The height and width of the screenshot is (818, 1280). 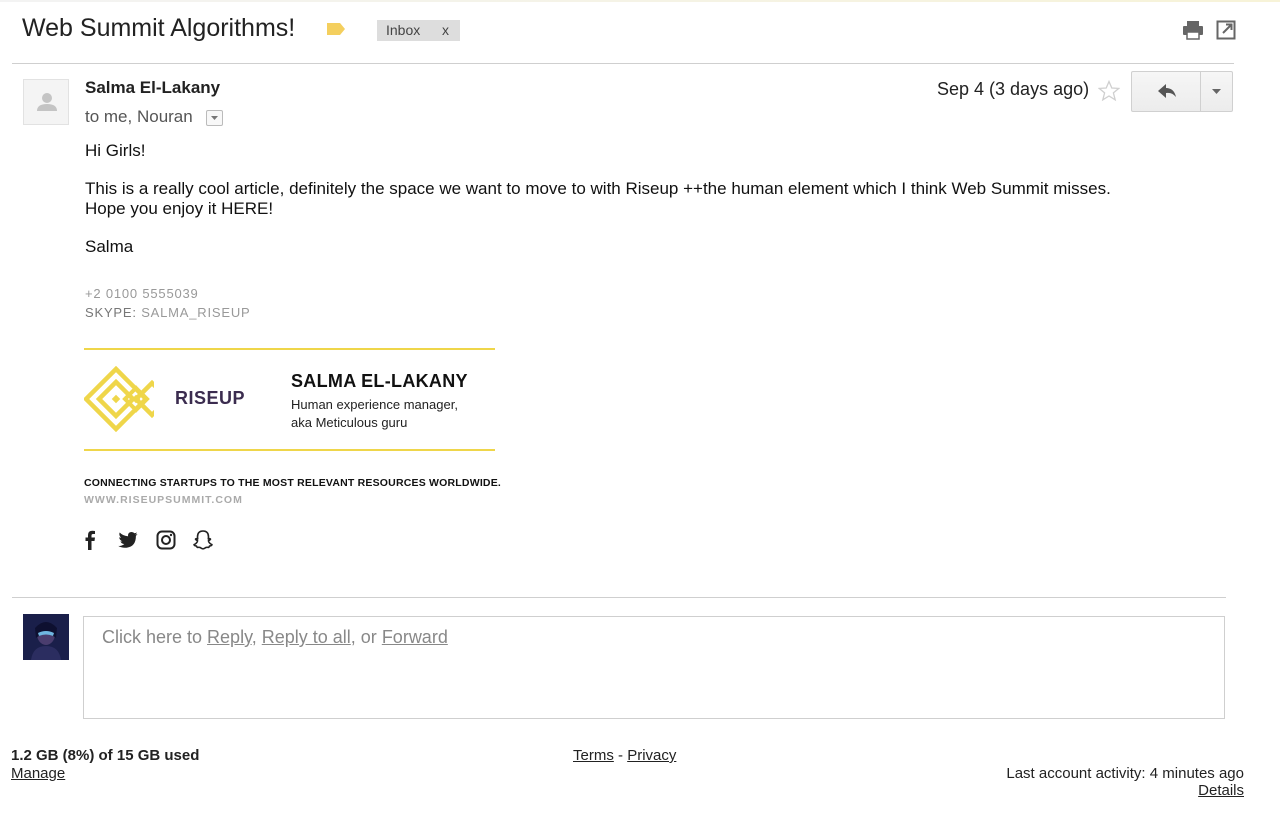 What do you see at coordinates (366, 637) in the screenshot?
I see `reply-sep-2: , or` at bounding box center [366, 637].